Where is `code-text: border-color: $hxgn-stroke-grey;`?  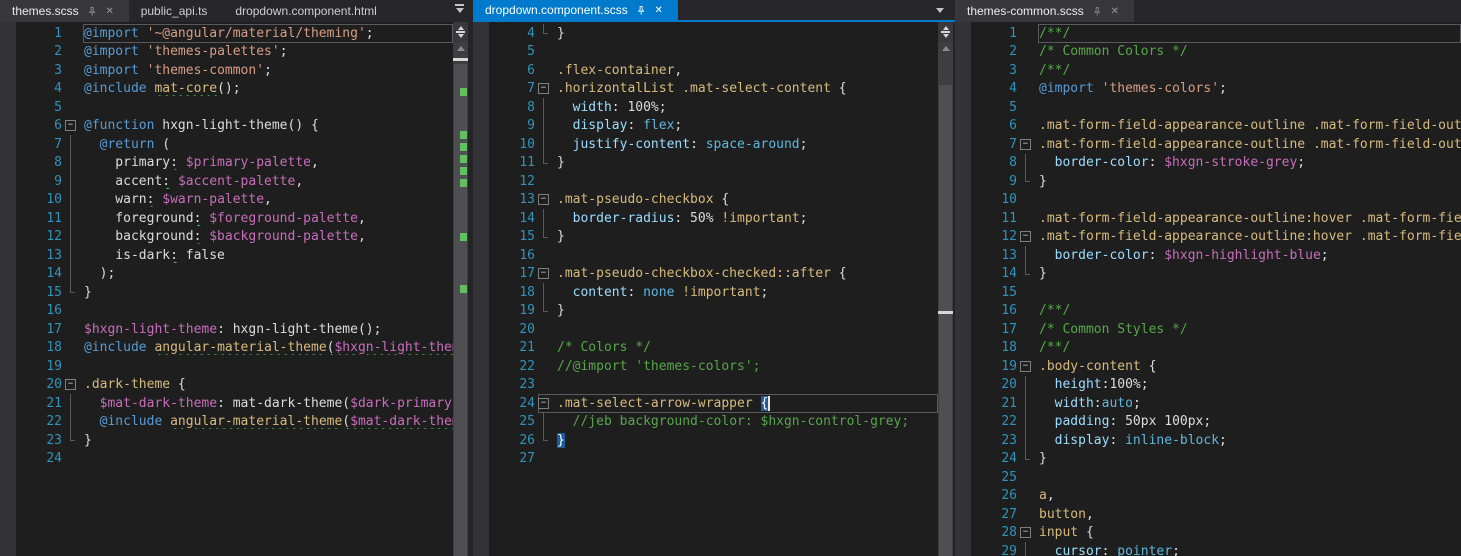 code-text: border-color: $hxgn-stroke-grey; is located at coordinates (1250, 162).